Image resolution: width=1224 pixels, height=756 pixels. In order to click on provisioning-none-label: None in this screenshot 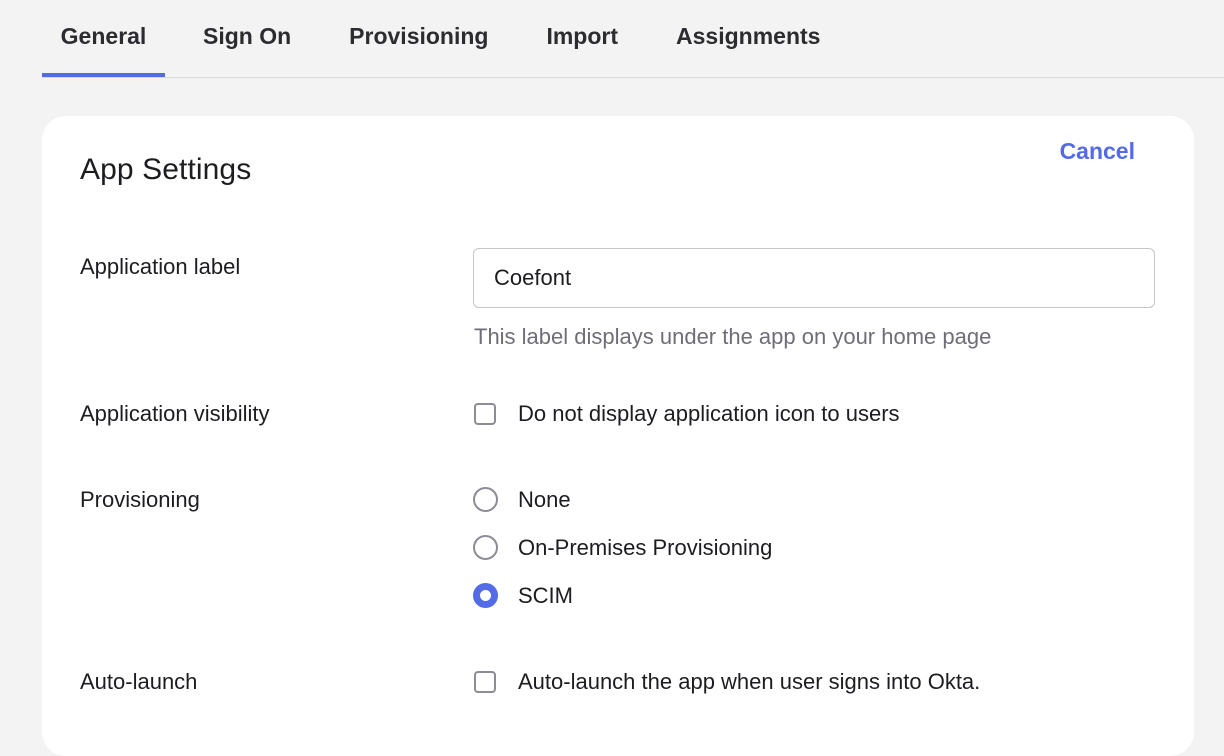, I will do `click(544, 500)`.